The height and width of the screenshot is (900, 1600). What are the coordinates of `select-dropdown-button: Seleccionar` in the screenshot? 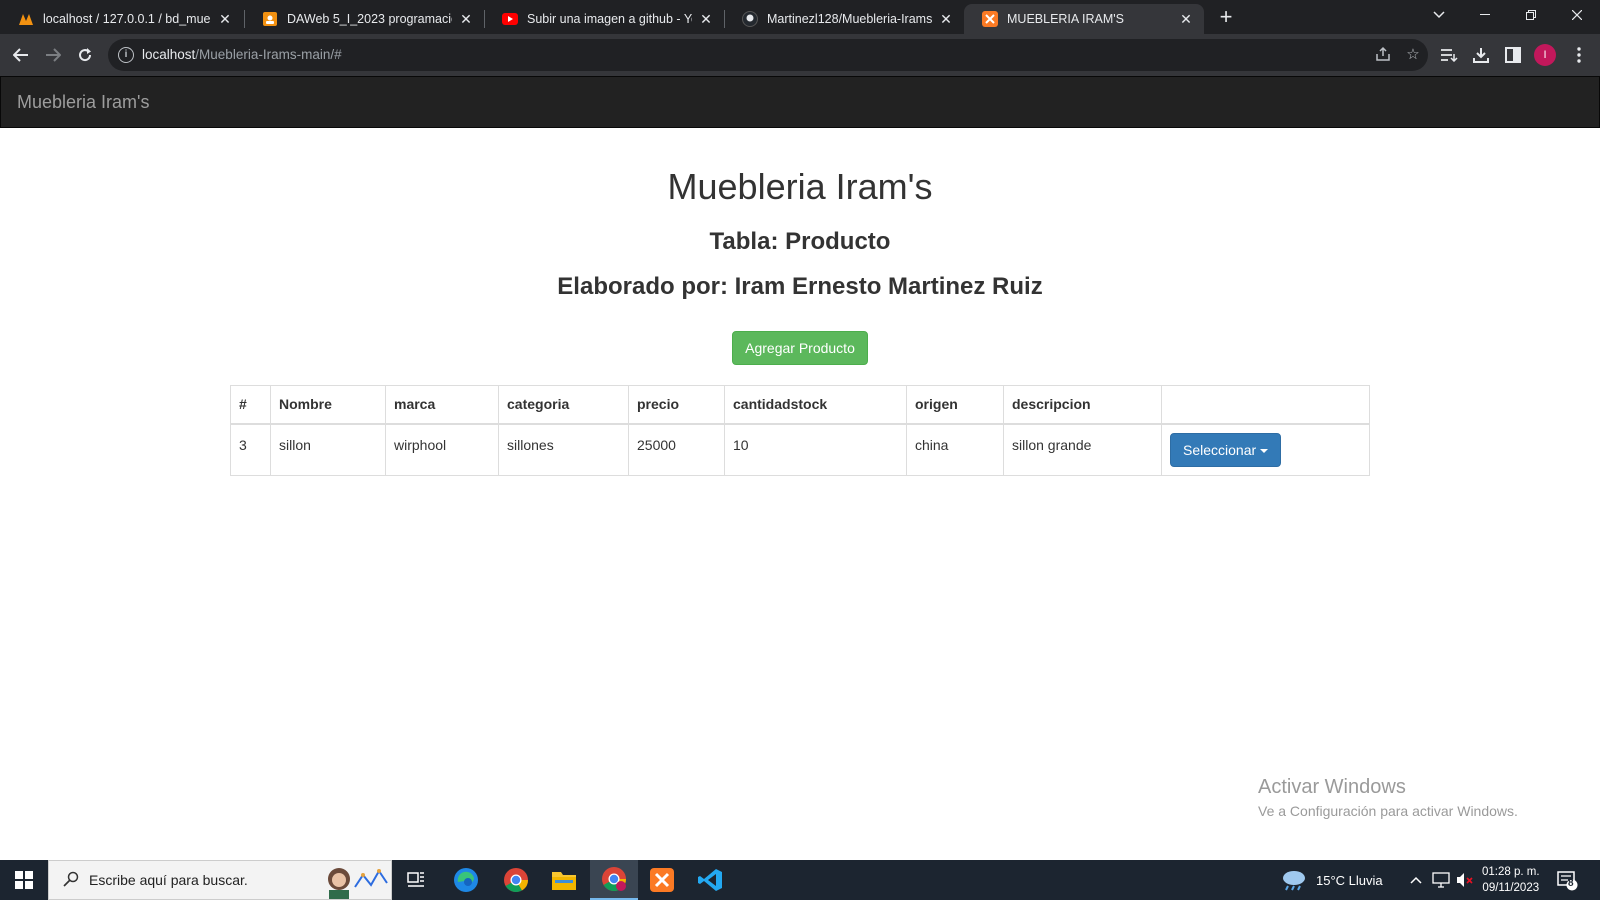 It's located at (1226, 449).